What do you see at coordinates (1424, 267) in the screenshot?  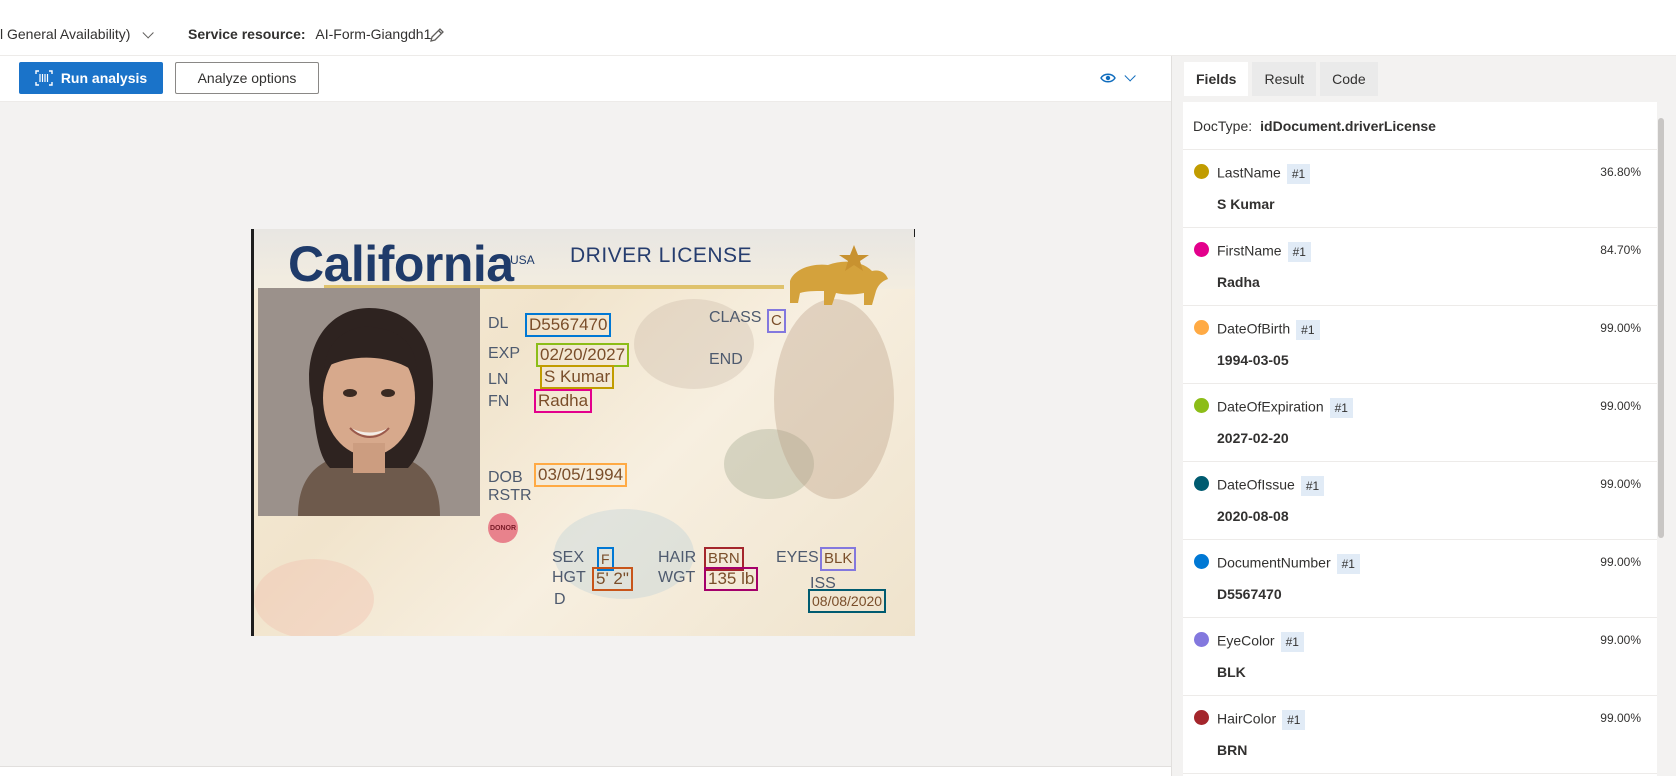 I see `field-row: FirstName #1 84.70% Radha` at bounding box center [1424, 267].